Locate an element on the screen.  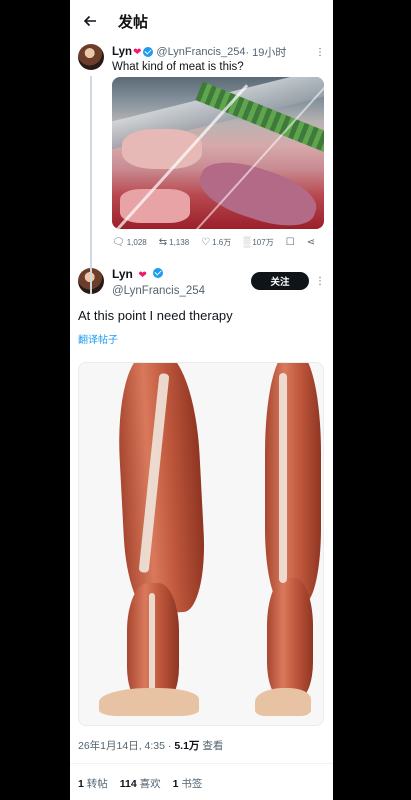
share-button: ⋖ is located at coordinates (311, 242).